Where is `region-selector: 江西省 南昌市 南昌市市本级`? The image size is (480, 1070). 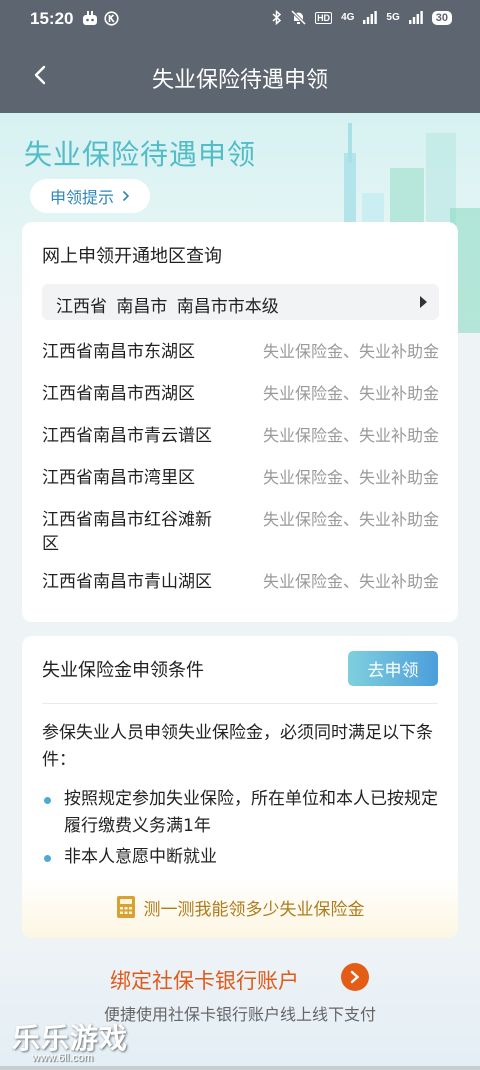 region-selector: 江西省 南昌市 南昌市市本级 is located at coordinates (240, 302).